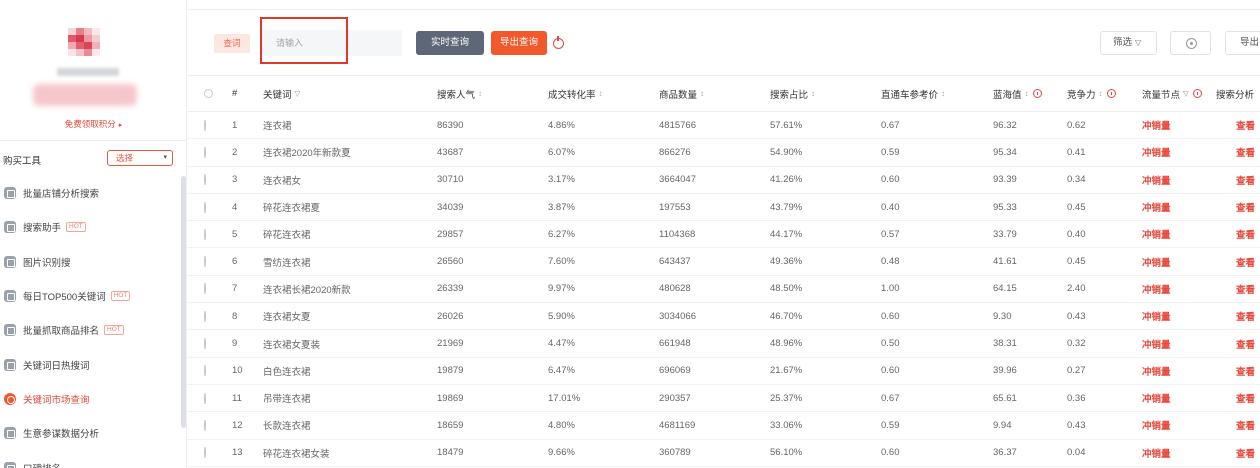 Image resolution: width=1260 pixels, height=468 pixels. What do you see at coordinates (90, 399) in the screenshot?
I see `sidebar-item-7: 关键词市场查询` at bounding box center [90, 399].